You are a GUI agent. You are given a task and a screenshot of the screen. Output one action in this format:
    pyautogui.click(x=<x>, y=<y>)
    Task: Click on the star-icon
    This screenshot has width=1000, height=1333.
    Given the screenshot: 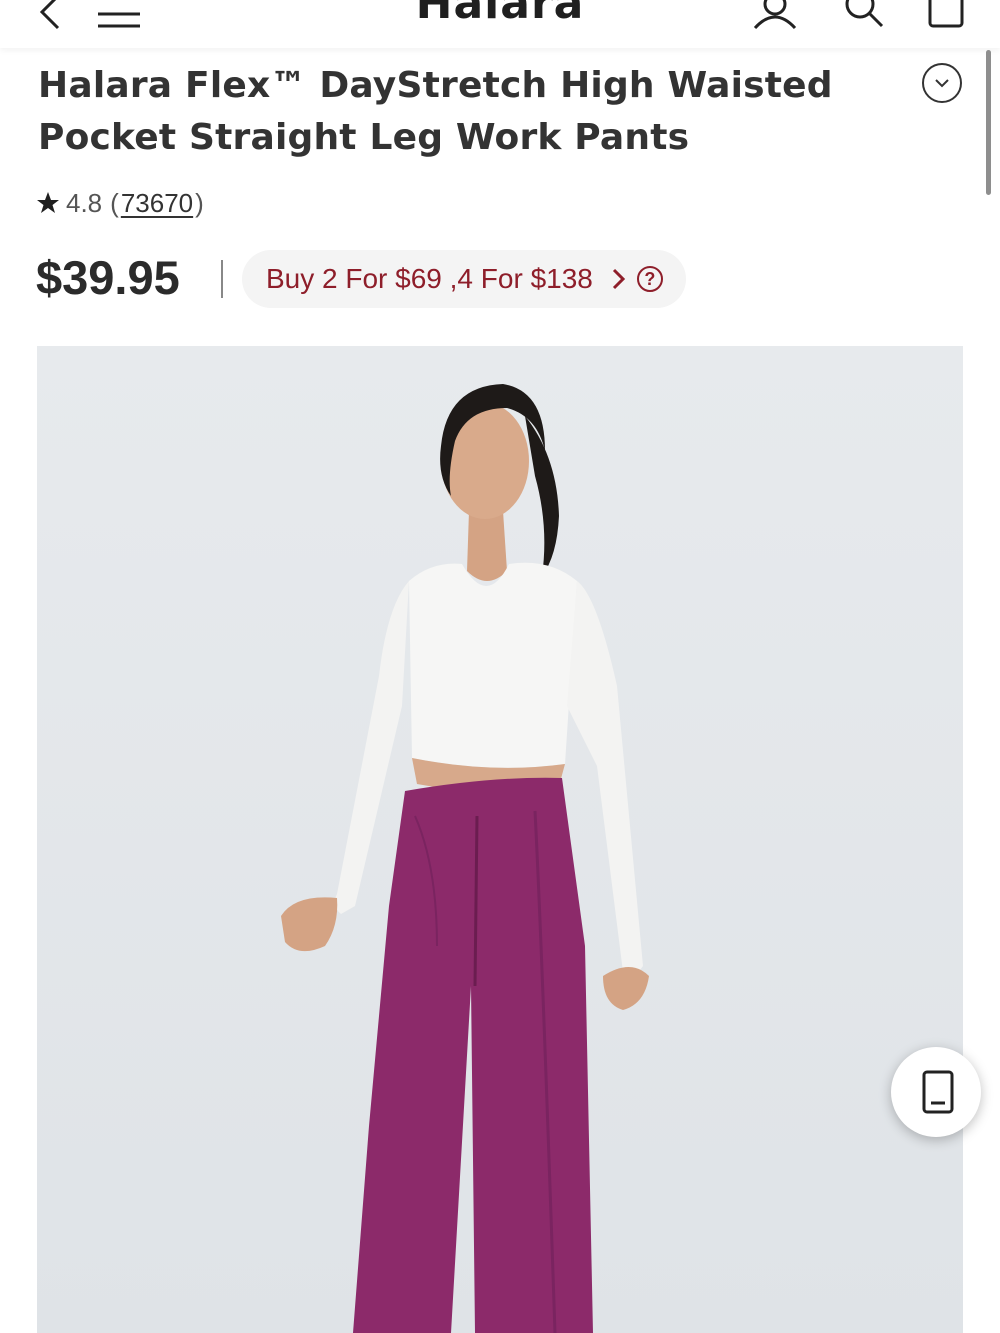 What is the action you would take?
    pyautogui.click(x=48, y=202)
    